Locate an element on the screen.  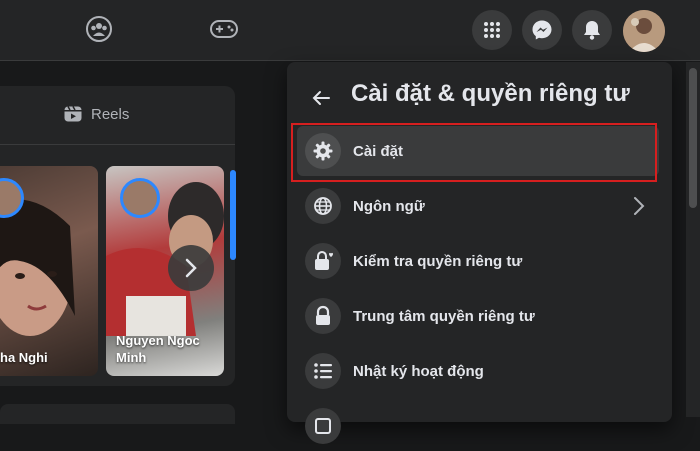
story-name: ha Nghi is located at coordinates (24, 357).